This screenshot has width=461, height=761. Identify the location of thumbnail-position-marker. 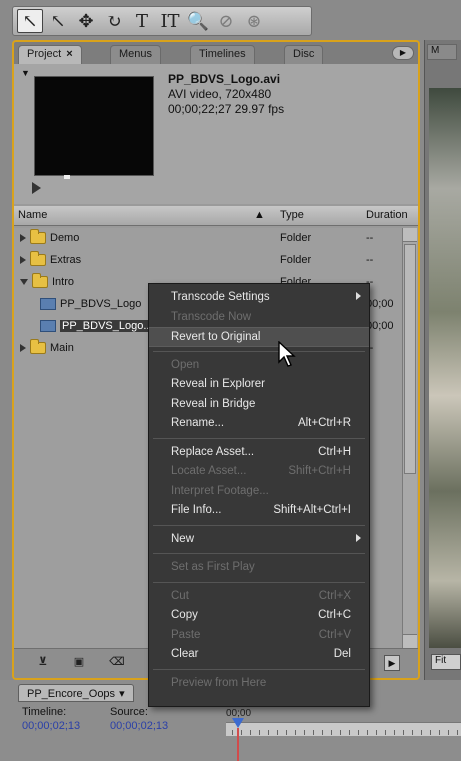
(67, 177).